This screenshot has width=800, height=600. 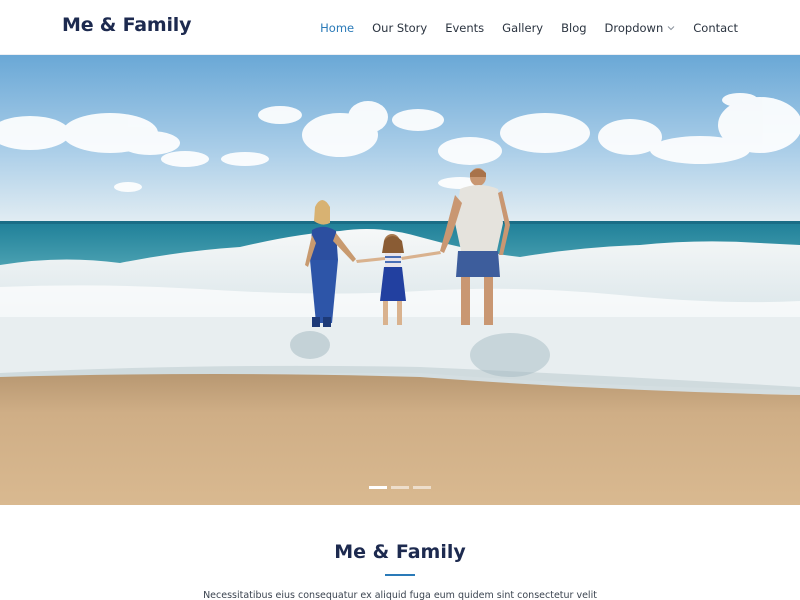 What do you see at coordinates (400, 575) in the screenshot?
I see `title-underline` at bounding box center [400, 575].